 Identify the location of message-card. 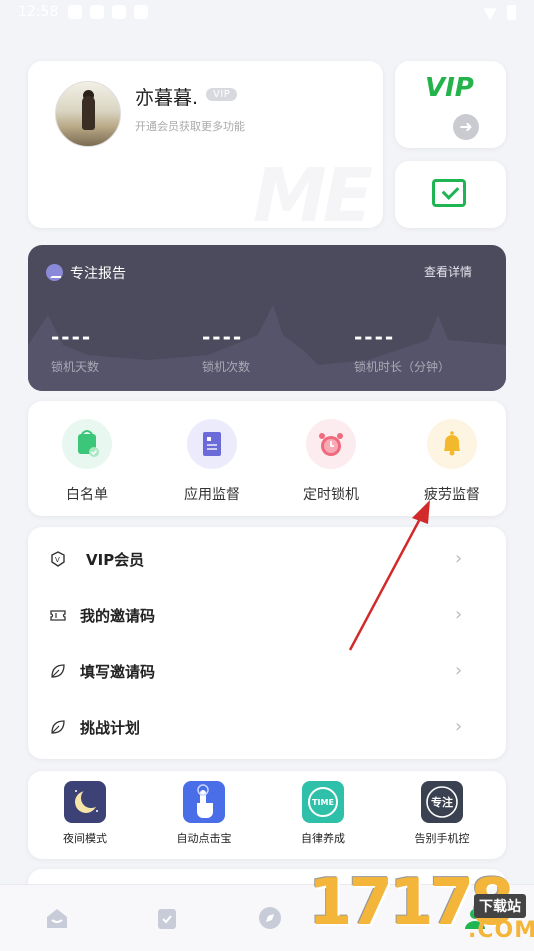
(450, 194).